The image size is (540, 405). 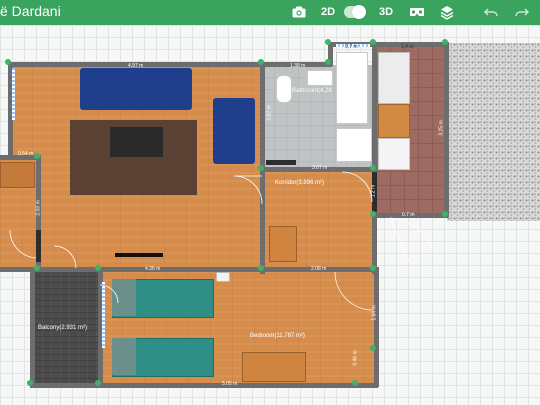 What do you see at coordinates (230, 384) in the screenshot?
I see `dim-bedroom-bottom: 5.05 m` at bounding box center [230, 384].